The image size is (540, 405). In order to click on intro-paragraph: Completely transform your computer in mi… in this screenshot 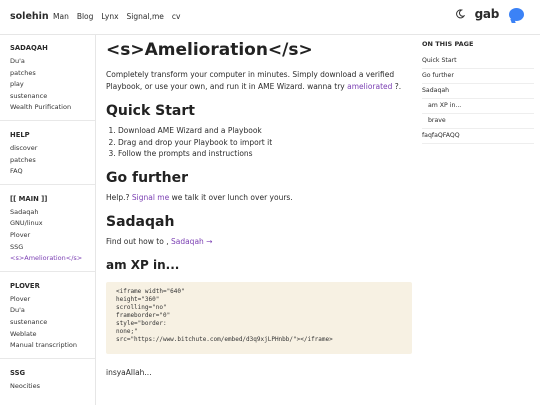, I will do `click(259, 81)`.